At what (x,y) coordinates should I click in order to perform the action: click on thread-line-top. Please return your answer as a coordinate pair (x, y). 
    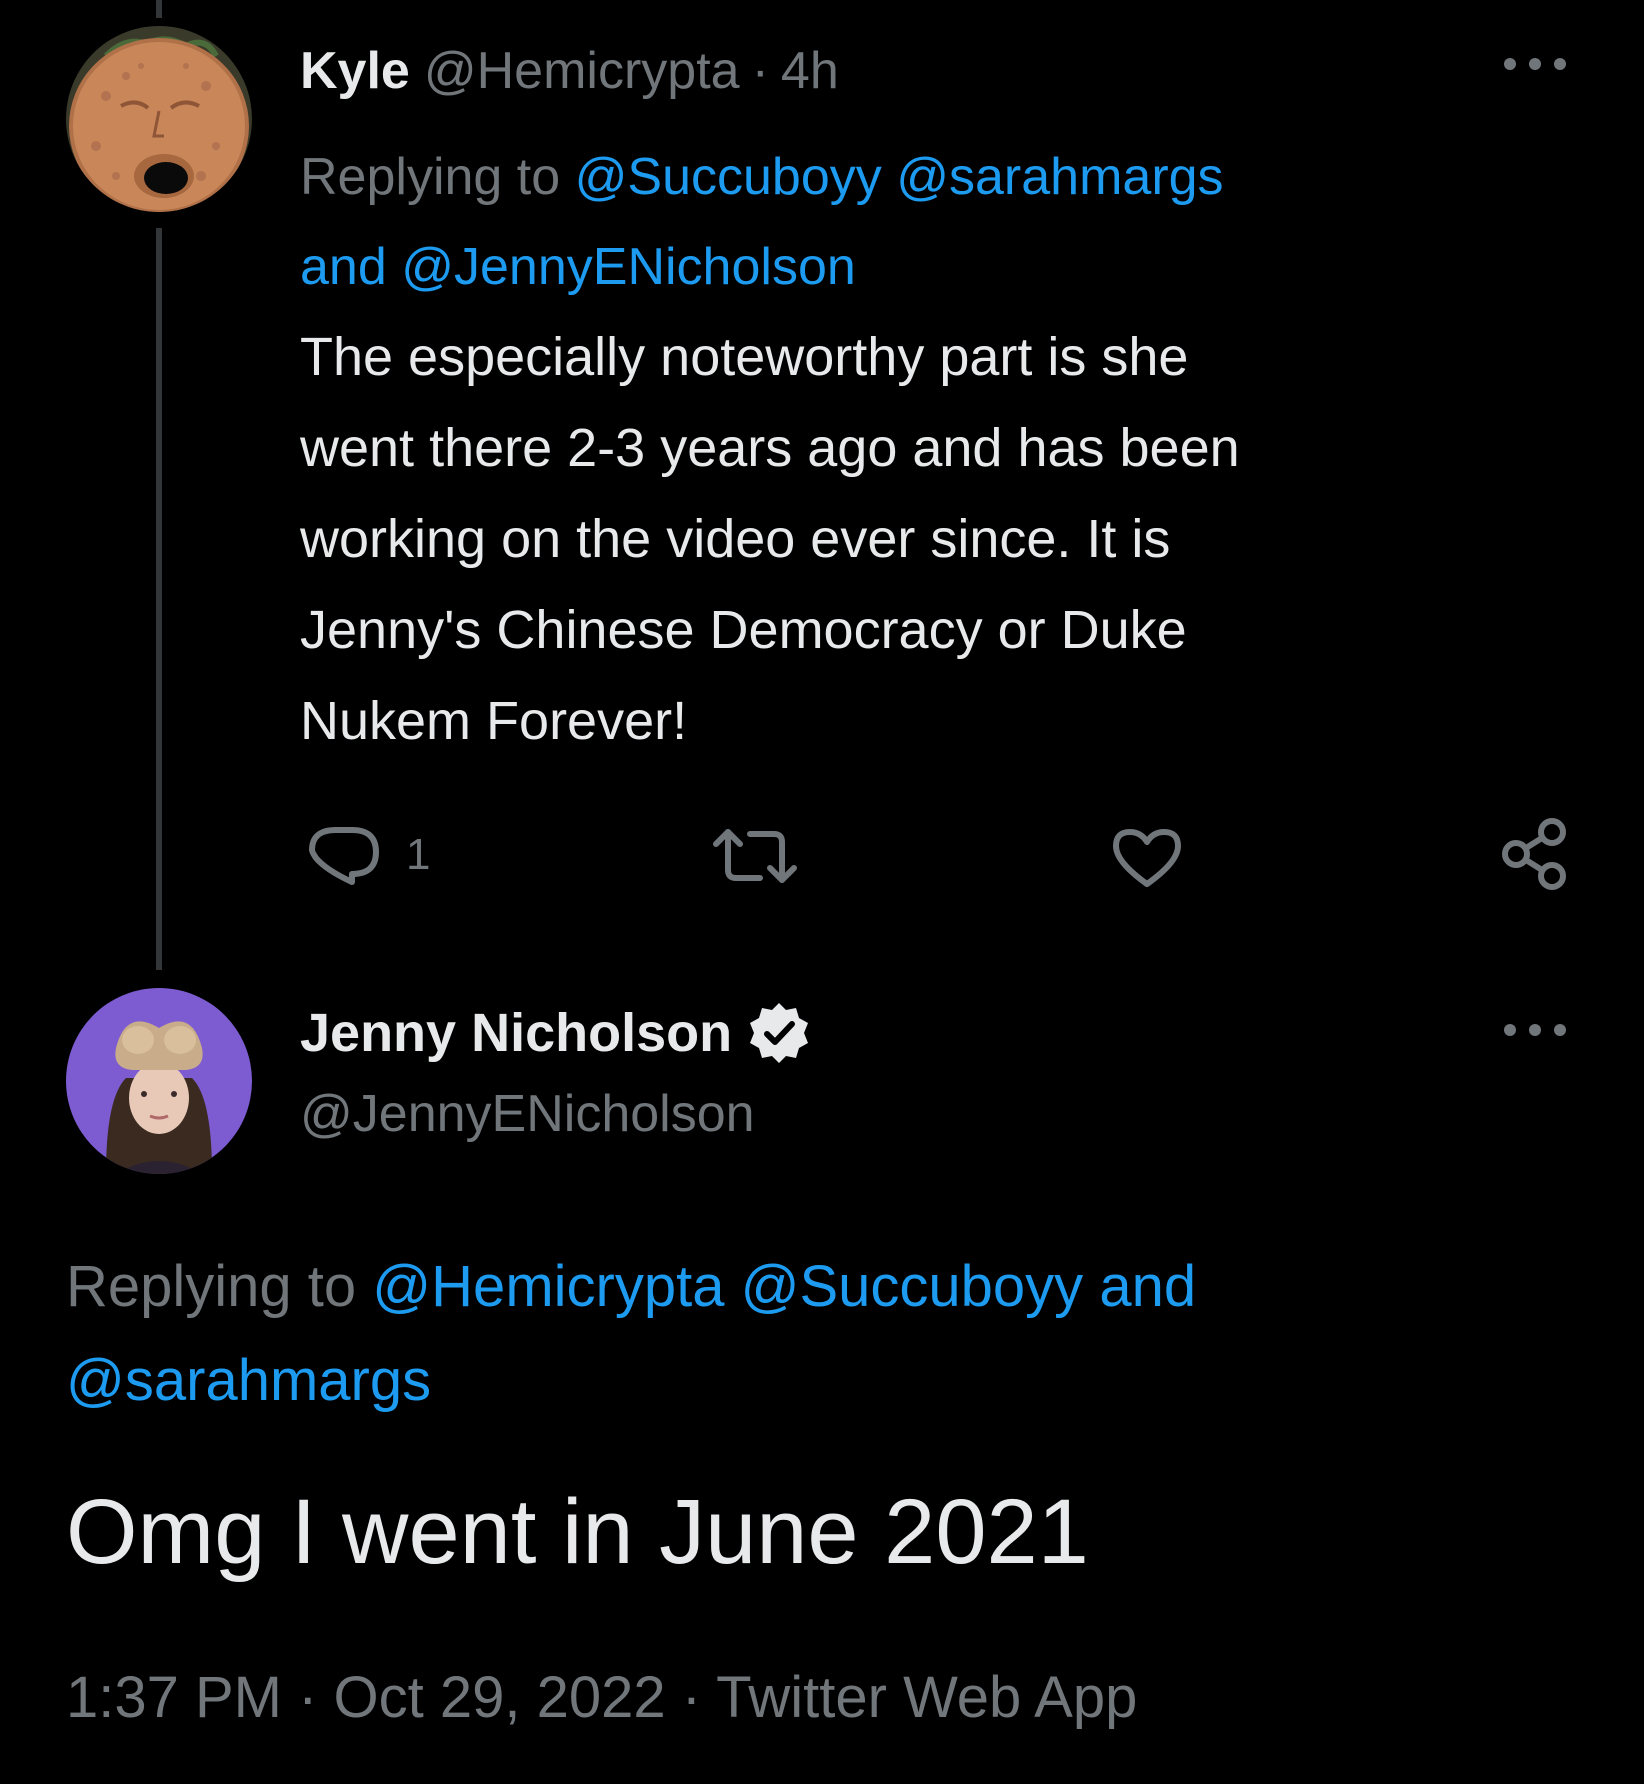
    Looking at the image, I should click on (159, 9).